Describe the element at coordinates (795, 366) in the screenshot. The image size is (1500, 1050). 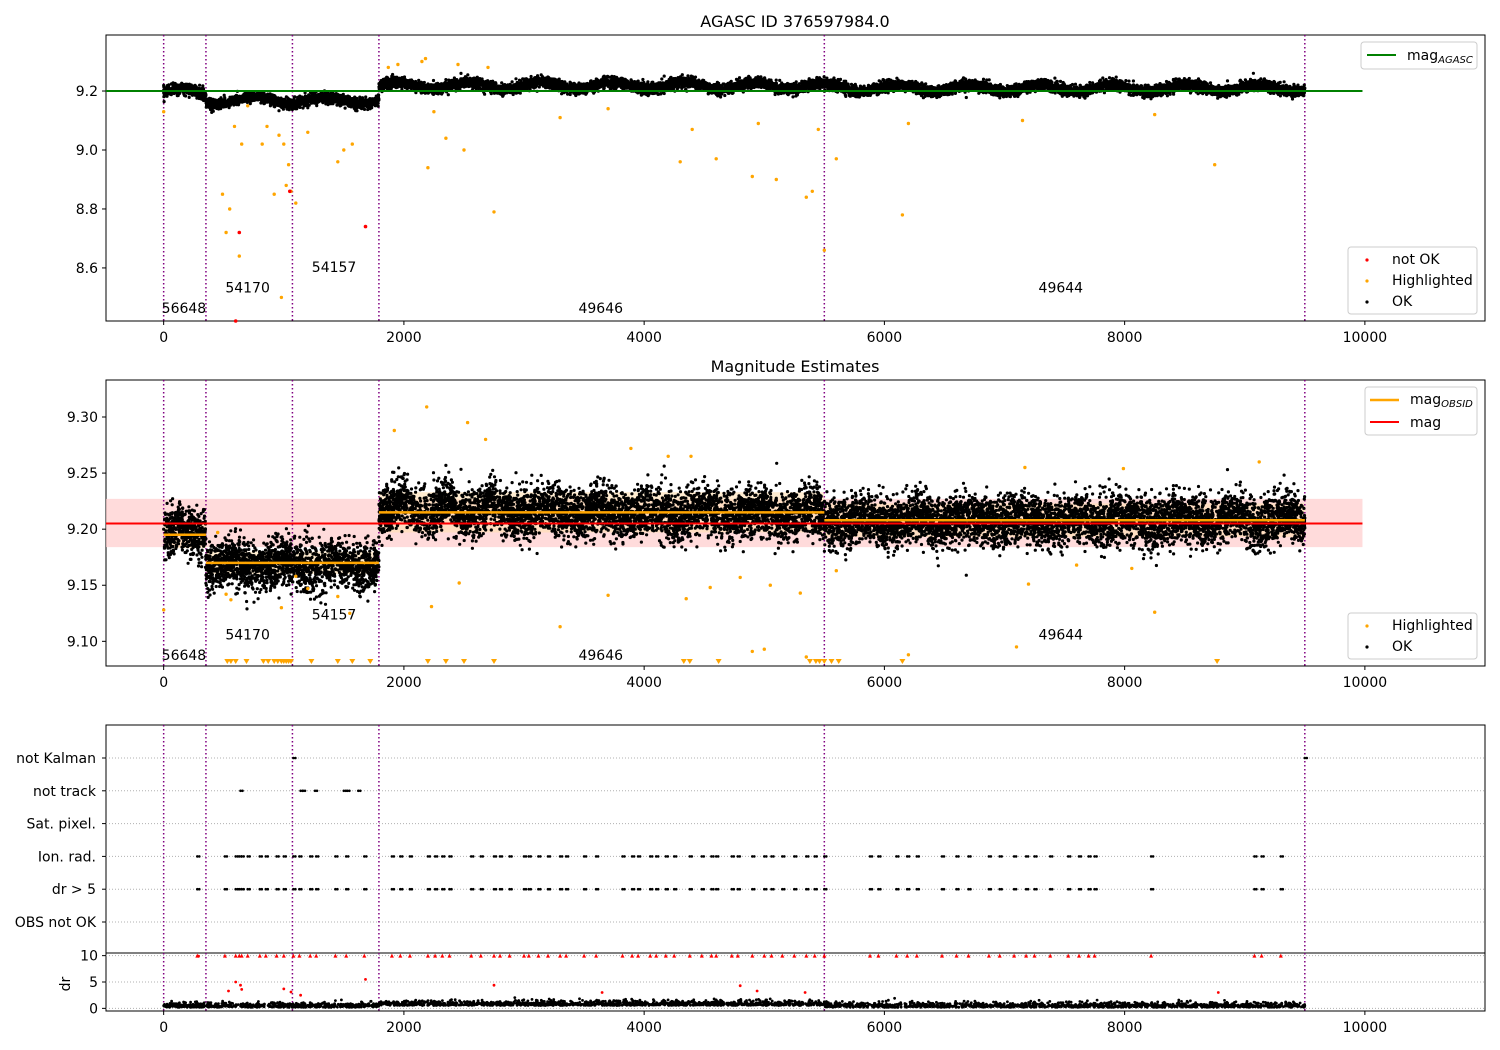
I see `middle-chart-title: Magnitude Estimates` at that location.